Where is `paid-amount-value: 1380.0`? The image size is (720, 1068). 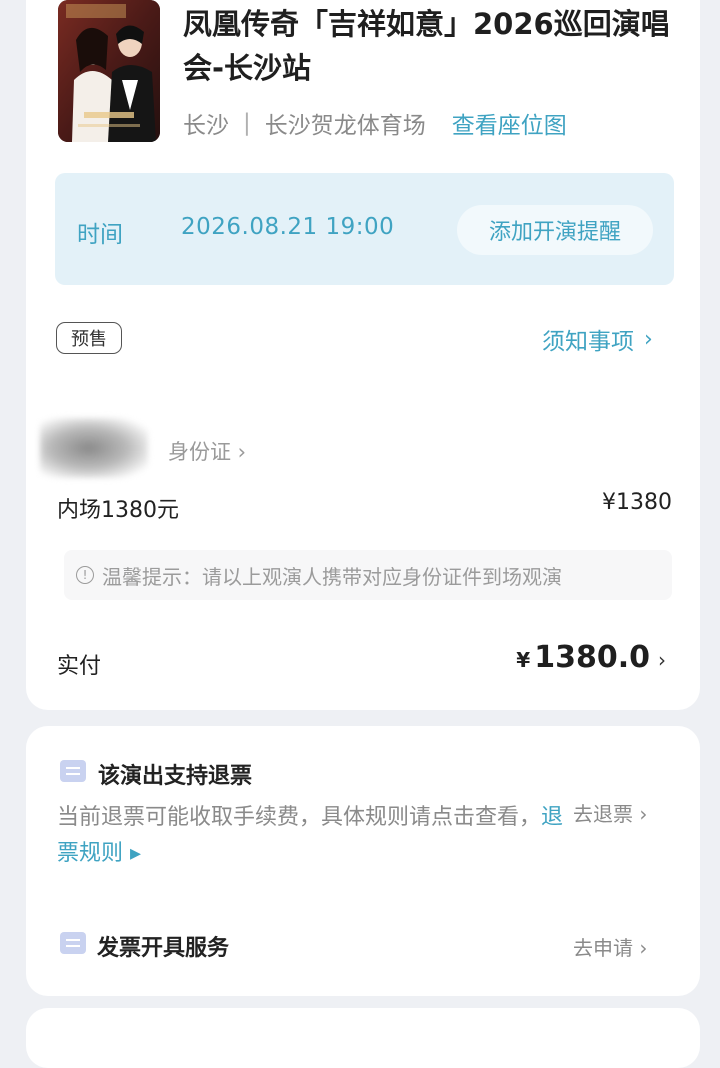 paid-amount-value: 1380.0 is located at coordinates (592, 657).